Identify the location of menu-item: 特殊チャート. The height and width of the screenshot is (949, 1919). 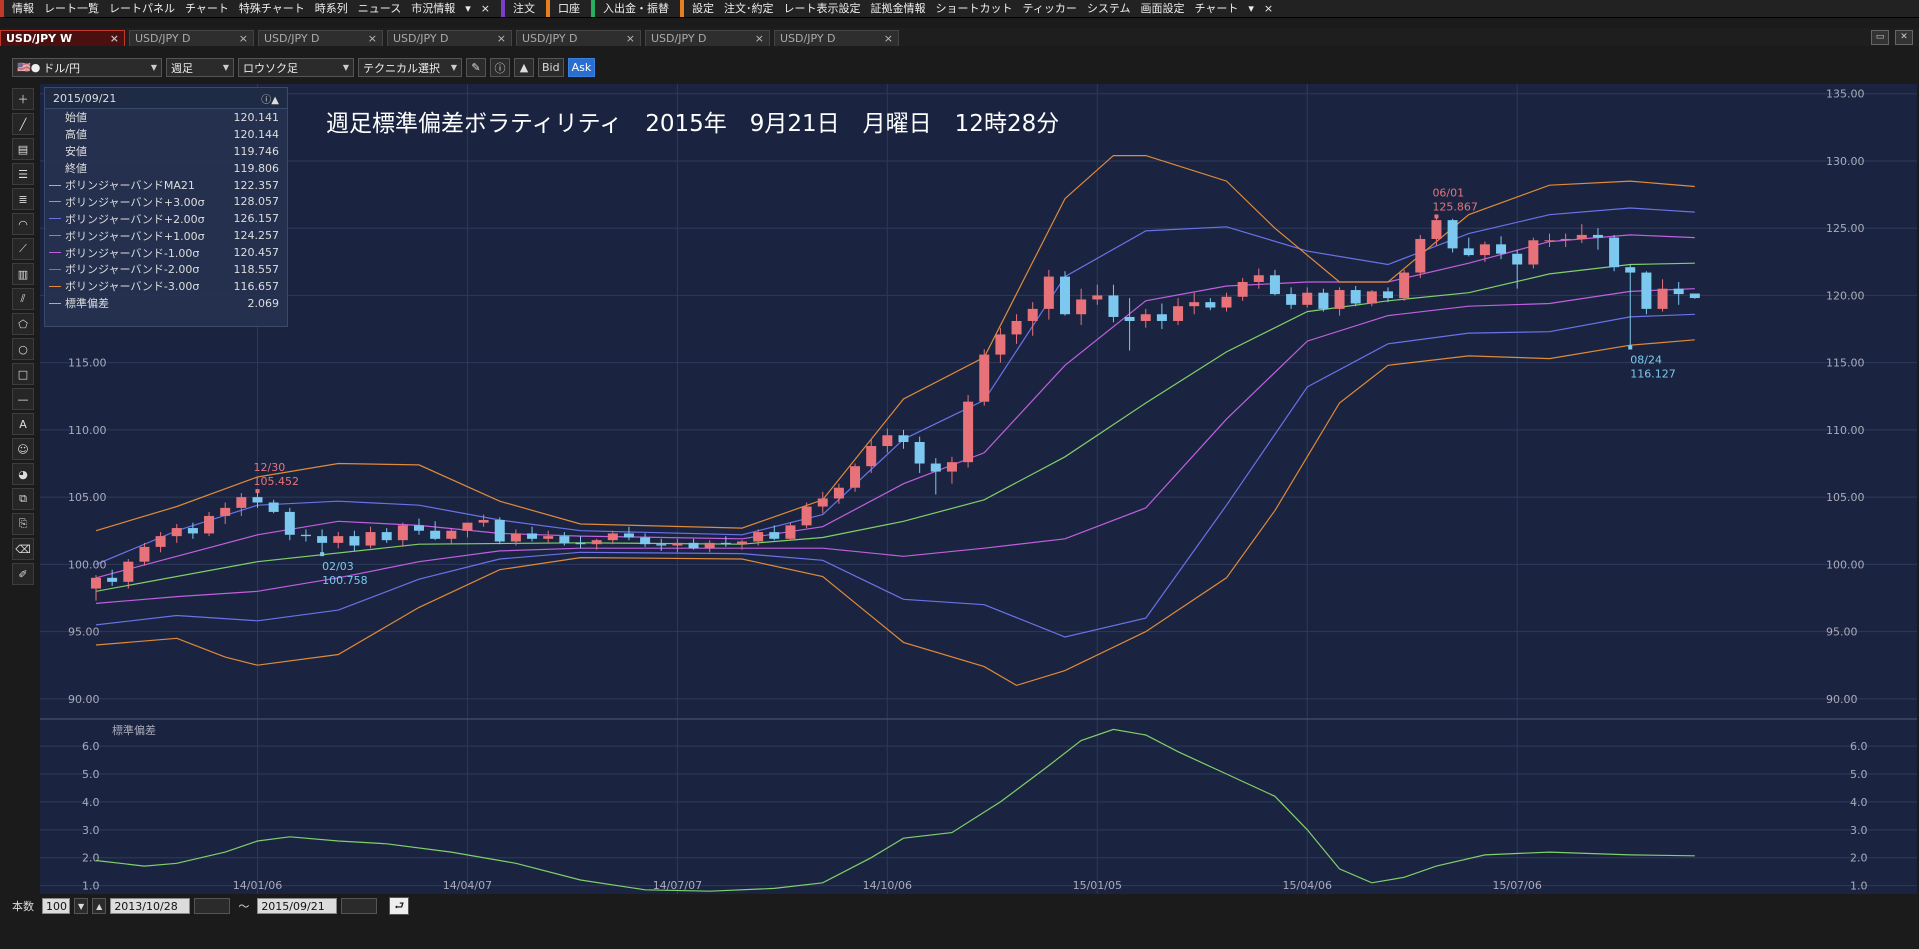
(272, 8).